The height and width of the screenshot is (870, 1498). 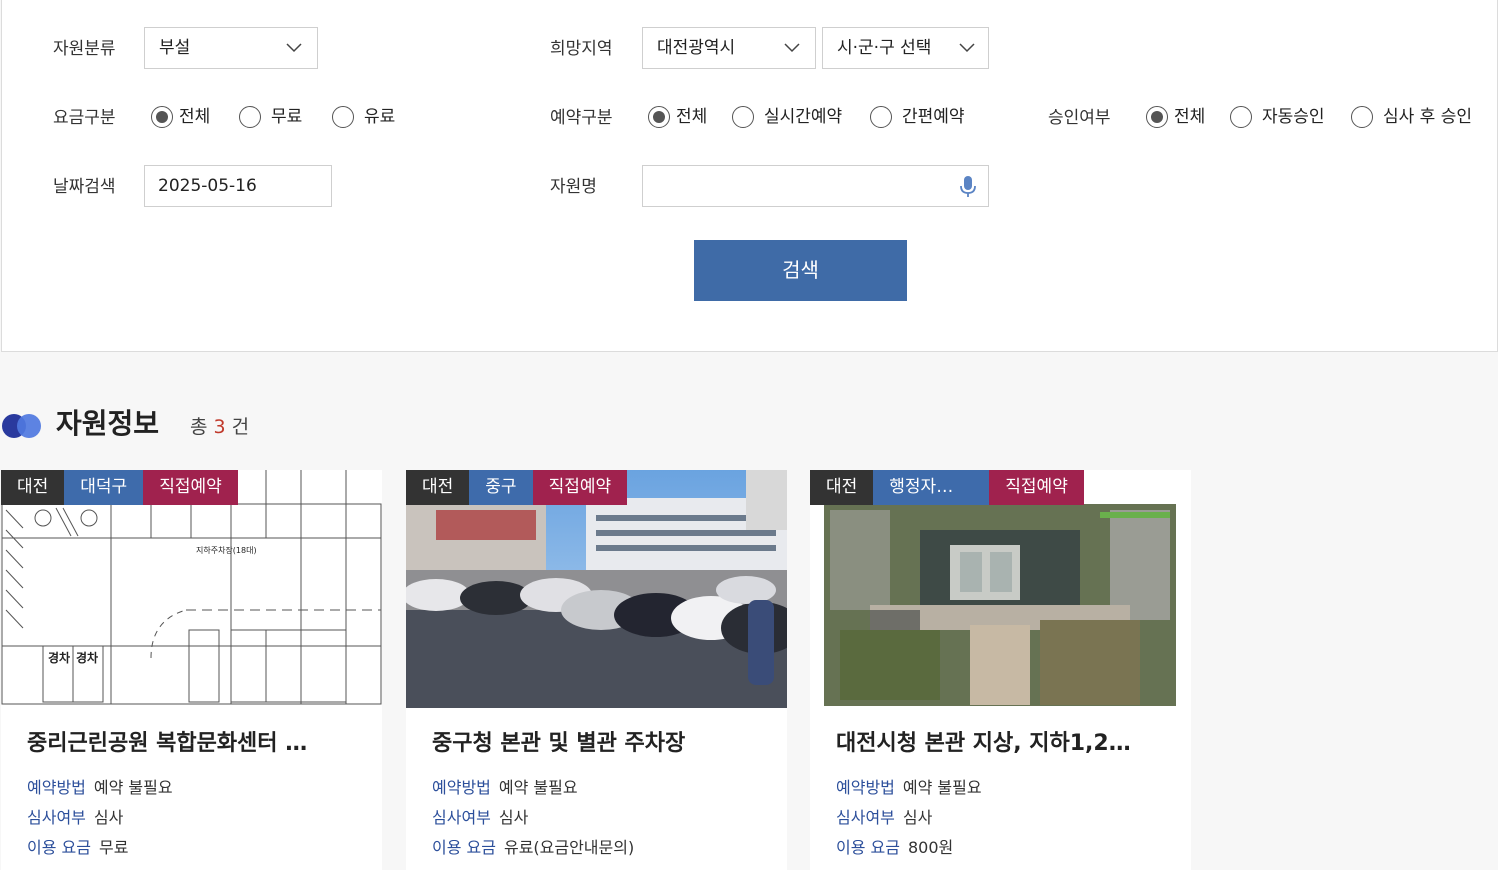 I want to click on booking-radio-realtime: 실시간예약, so click(x=787, y=117).